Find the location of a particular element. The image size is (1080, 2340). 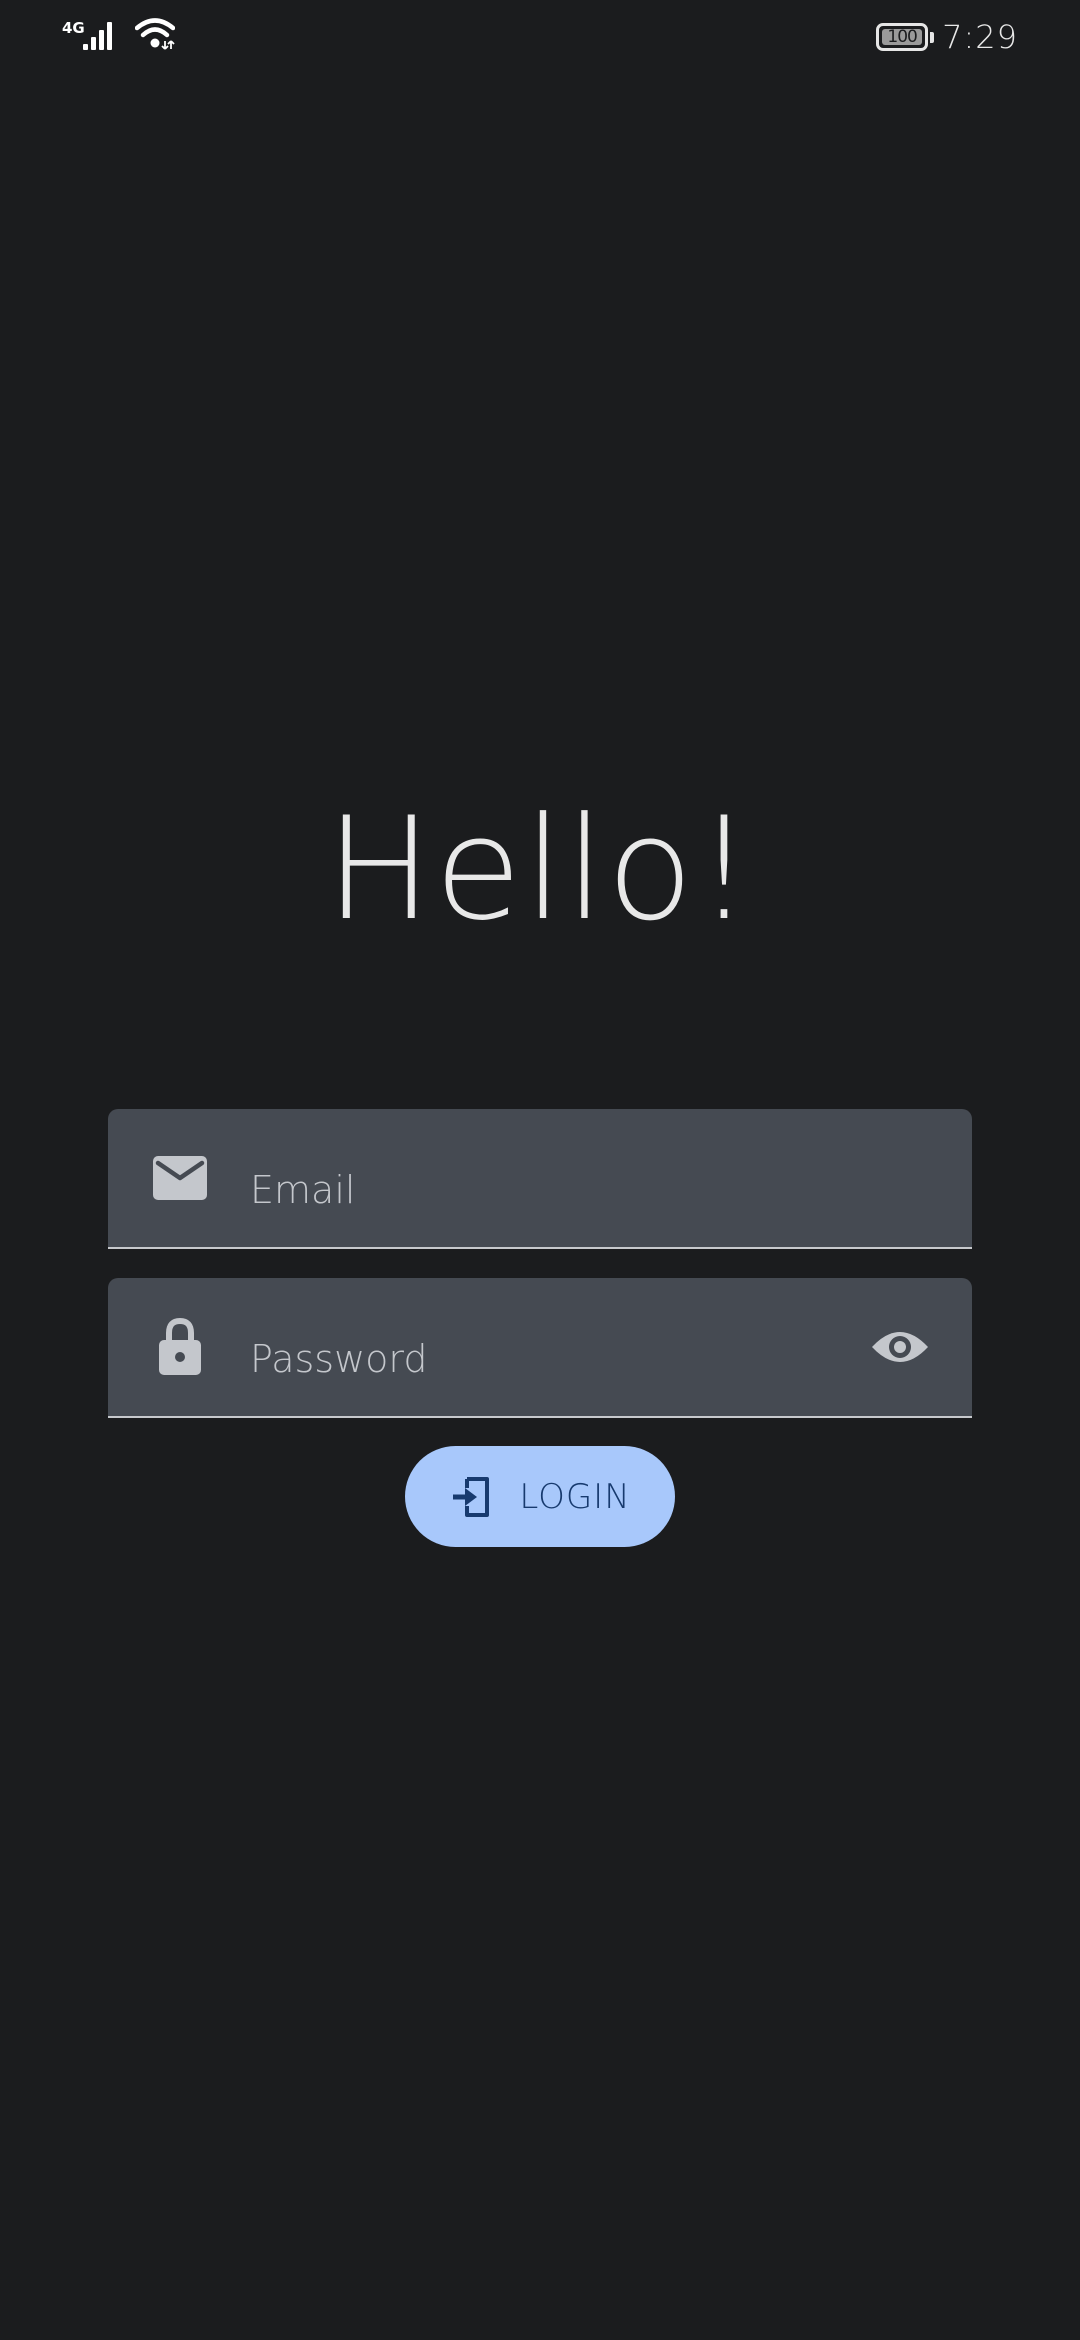

password-input is located at coordinates (530, 1353).